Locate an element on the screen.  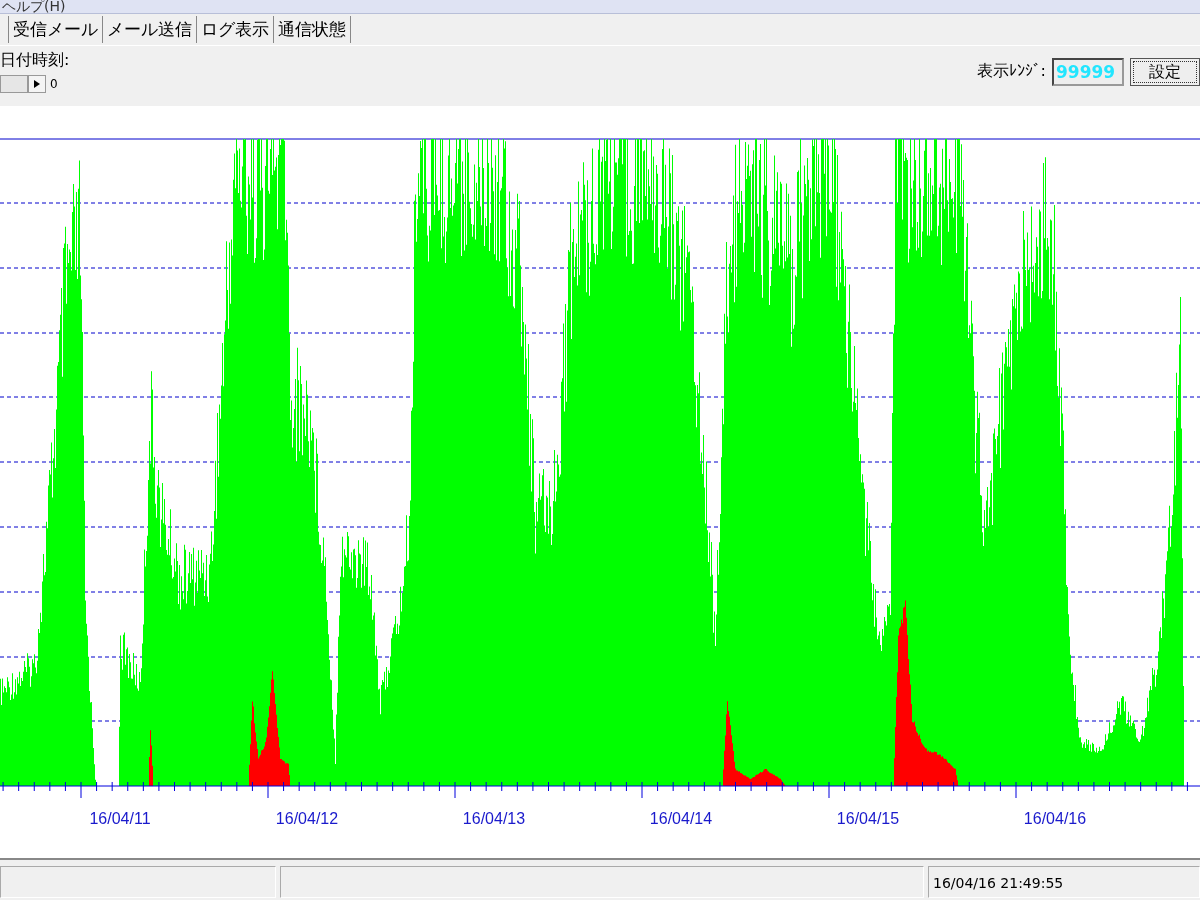
right-arrow-icon is located at coordinates (37, 84).